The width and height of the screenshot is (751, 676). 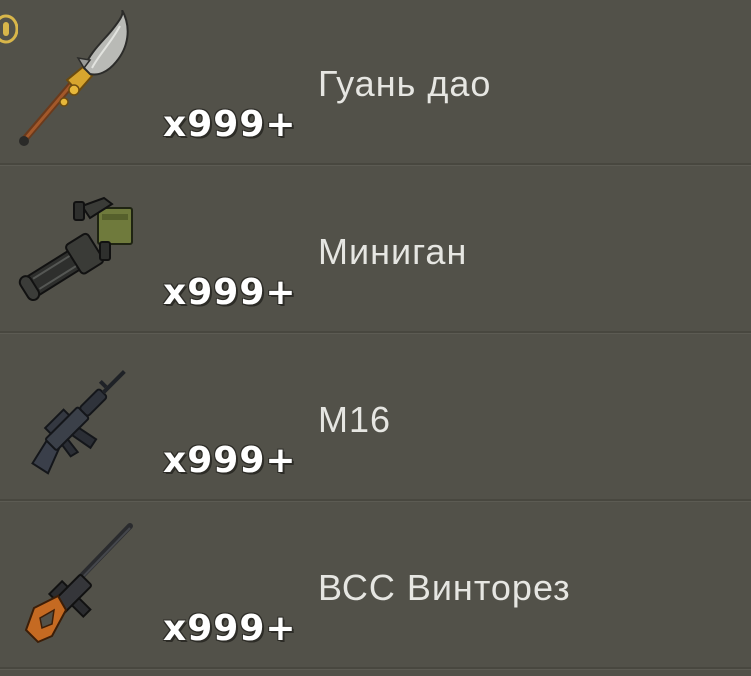 What do you see at coordinates (75, 249) in the screenshot?
I see `minigun-icon` at bounding box center [75, 249].